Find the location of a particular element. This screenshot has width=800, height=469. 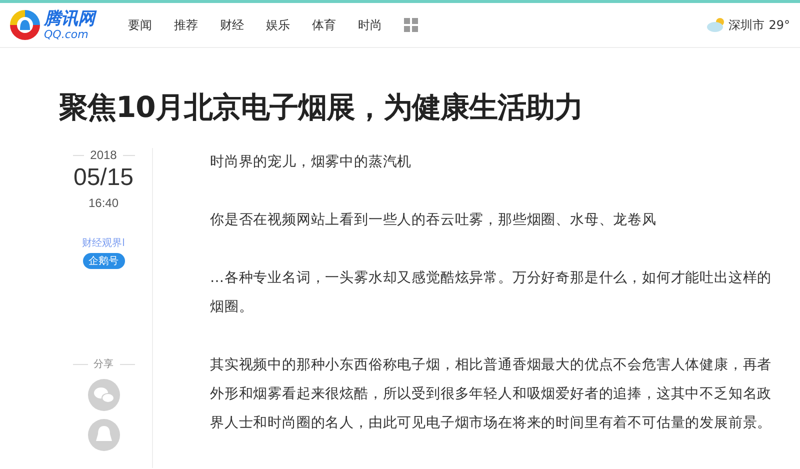

source-badge: 企鹅号 is located at coordinates (103, 261).